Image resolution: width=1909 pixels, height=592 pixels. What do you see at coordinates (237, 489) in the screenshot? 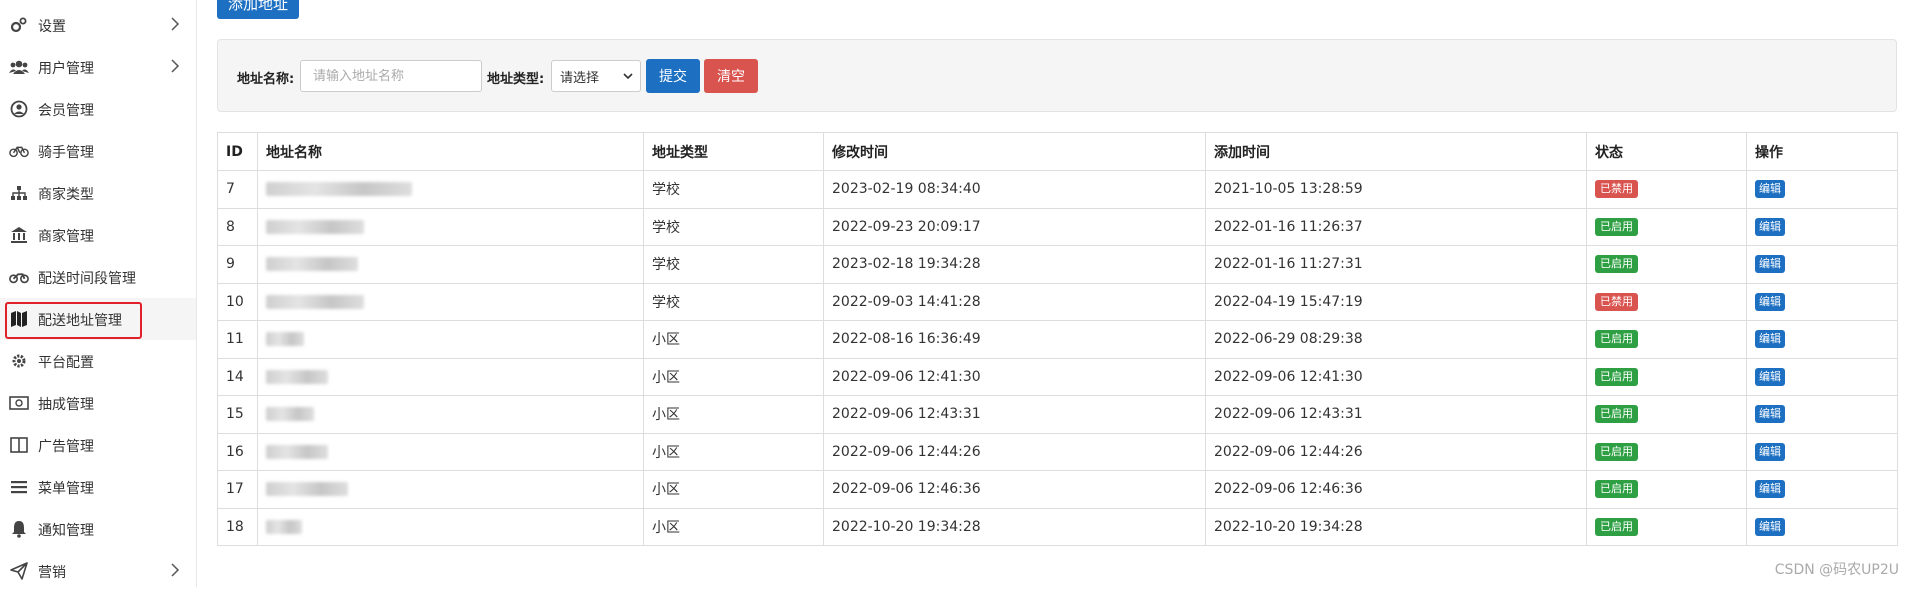
I see `cell-id: 17` at bounding box center [237, 489].